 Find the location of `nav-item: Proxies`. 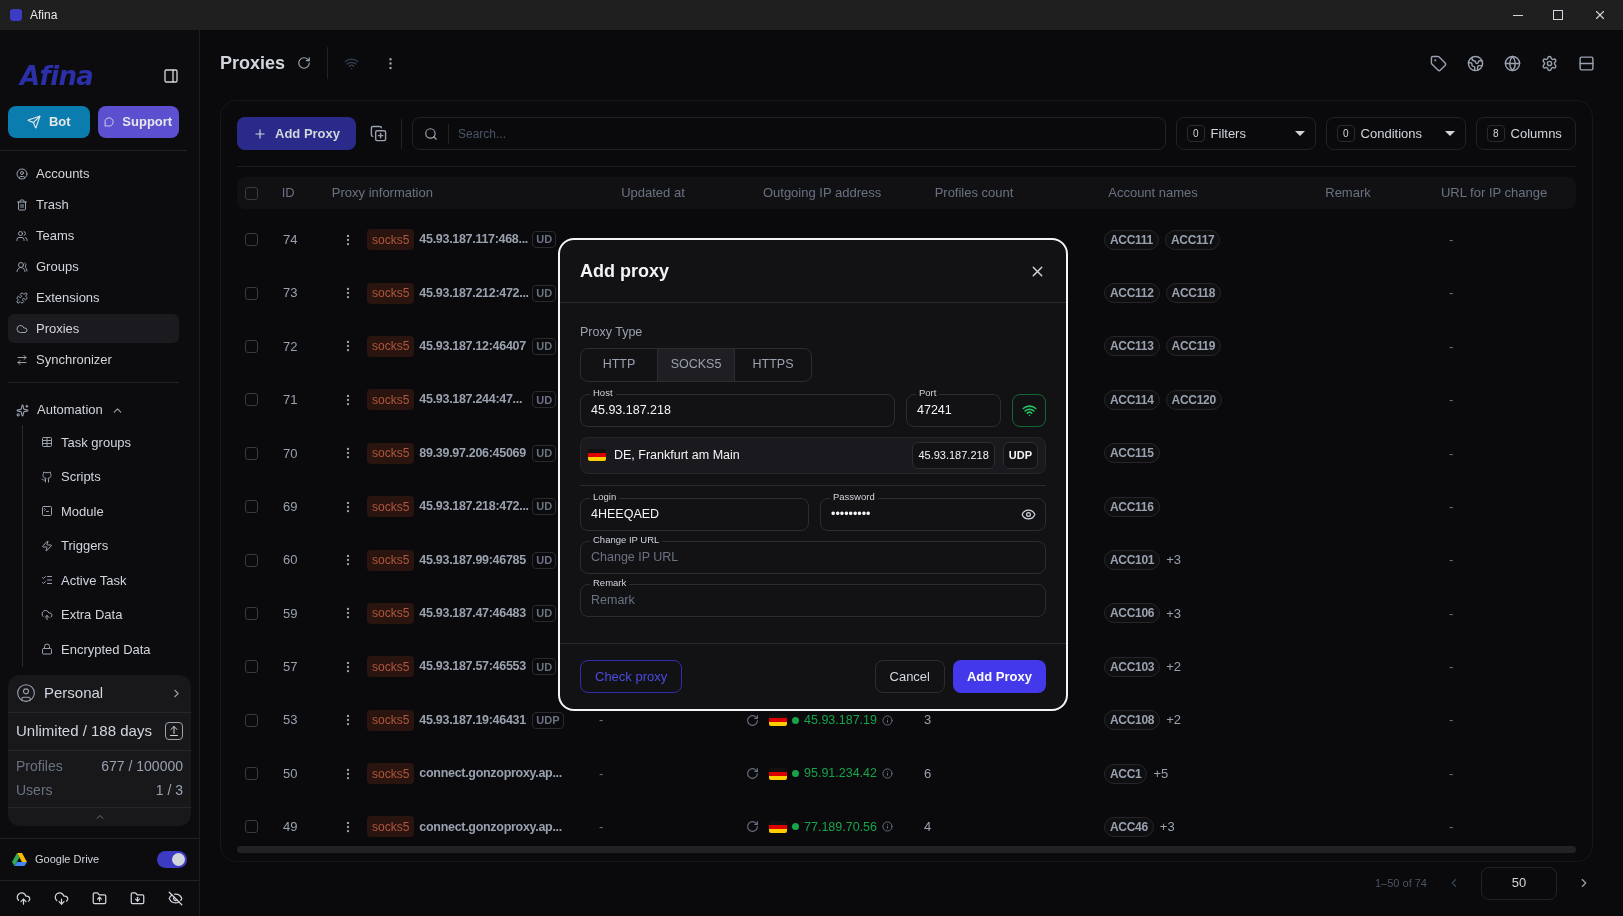

nav-item: Proxies is located at coordinates (93, 328).